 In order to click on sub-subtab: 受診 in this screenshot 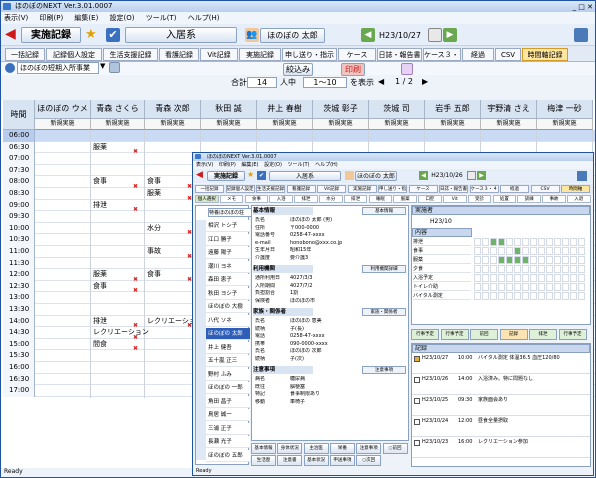, I will do `click(479, 199)`.